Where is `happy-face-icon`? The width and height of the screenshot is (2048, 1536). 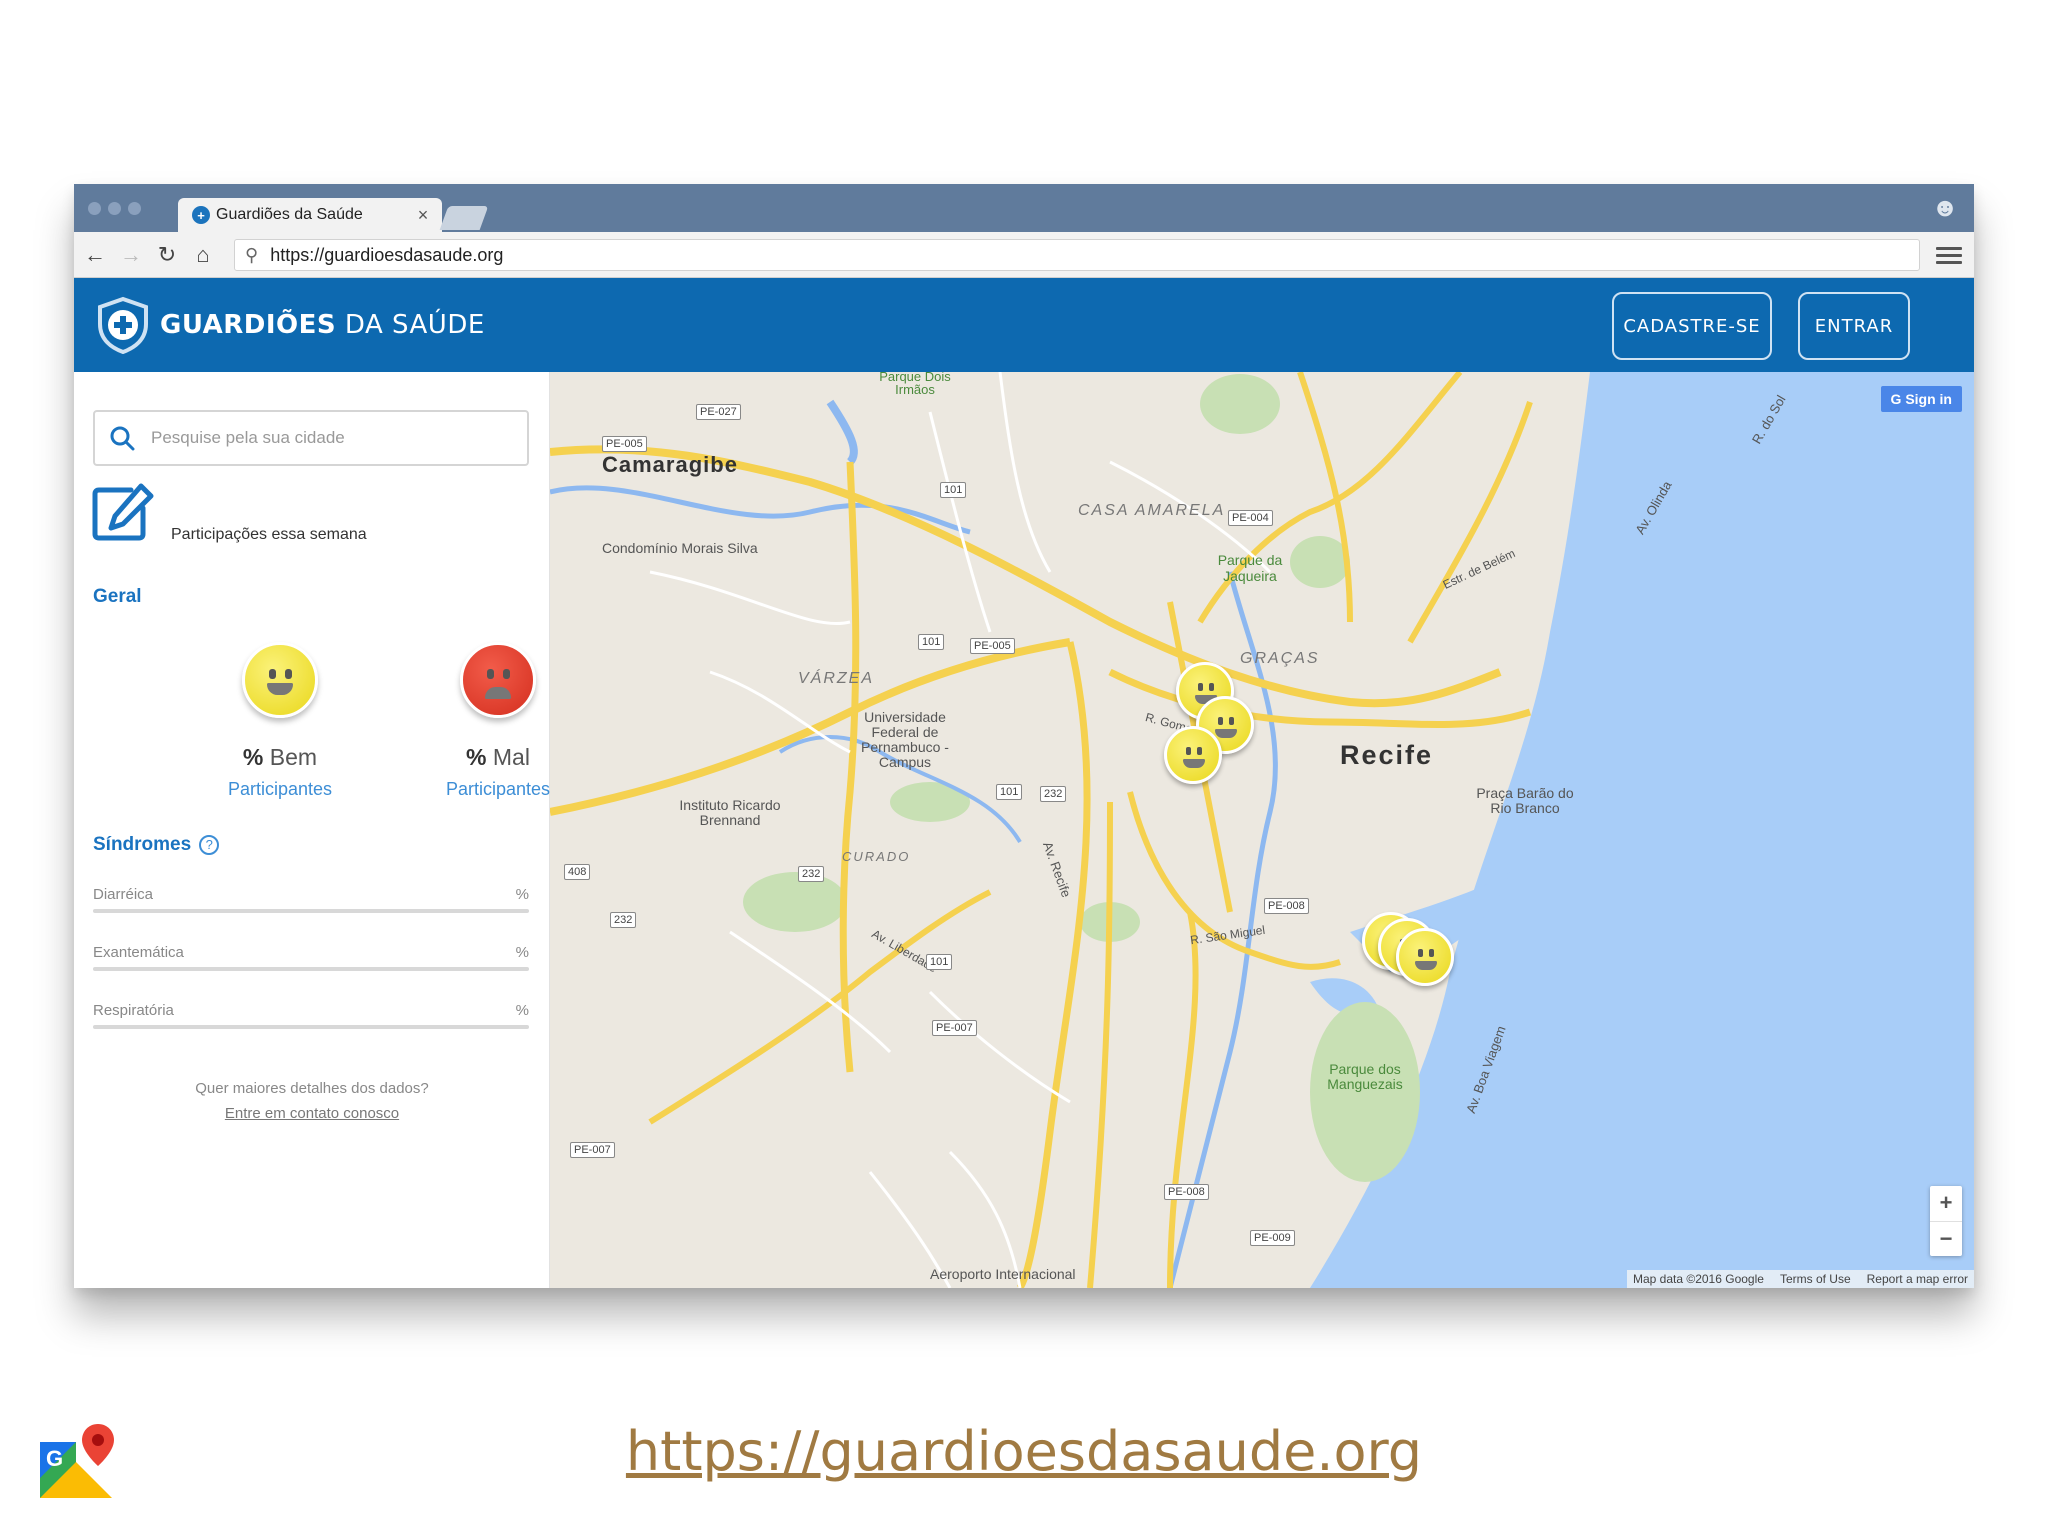
happy-face-icon is located at coordinates (280, 680).